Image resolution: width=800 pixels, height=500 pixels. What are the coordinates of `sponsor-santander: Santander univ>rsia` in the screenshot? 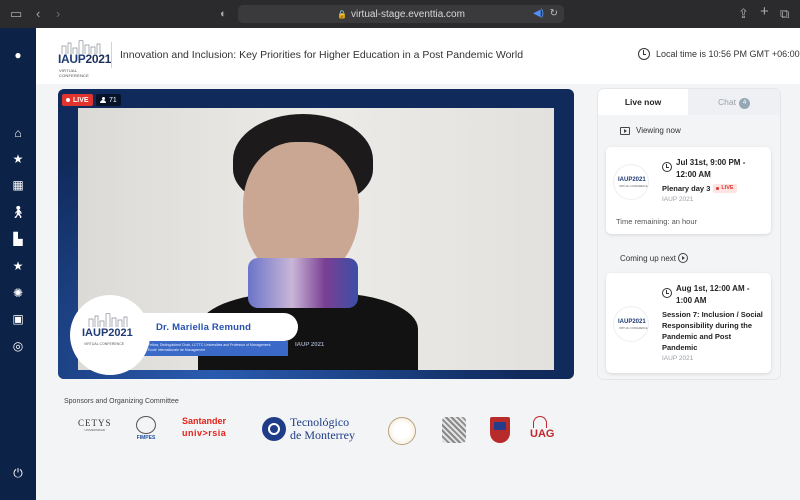 It's located at (204, 427).